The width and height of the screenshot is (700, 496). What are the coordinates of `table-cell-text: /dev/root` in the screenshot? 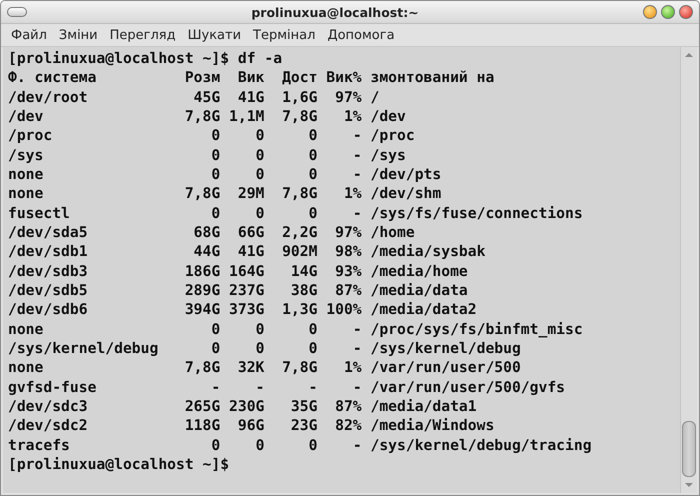 It's located at (48, 97).